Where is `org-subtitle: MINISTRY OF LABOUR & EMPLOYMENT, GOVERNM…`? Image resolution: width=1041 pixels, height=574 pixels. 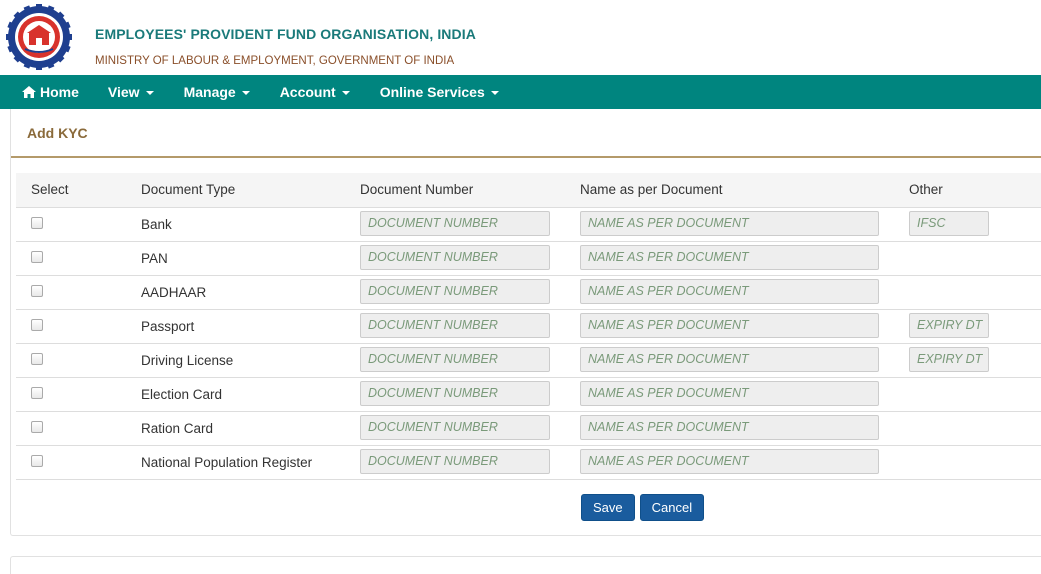 org-subtitle: MINISTRY OF LABOUR & EMPLOYMENT, GOVERNM… is located at coordinates (275, 61).